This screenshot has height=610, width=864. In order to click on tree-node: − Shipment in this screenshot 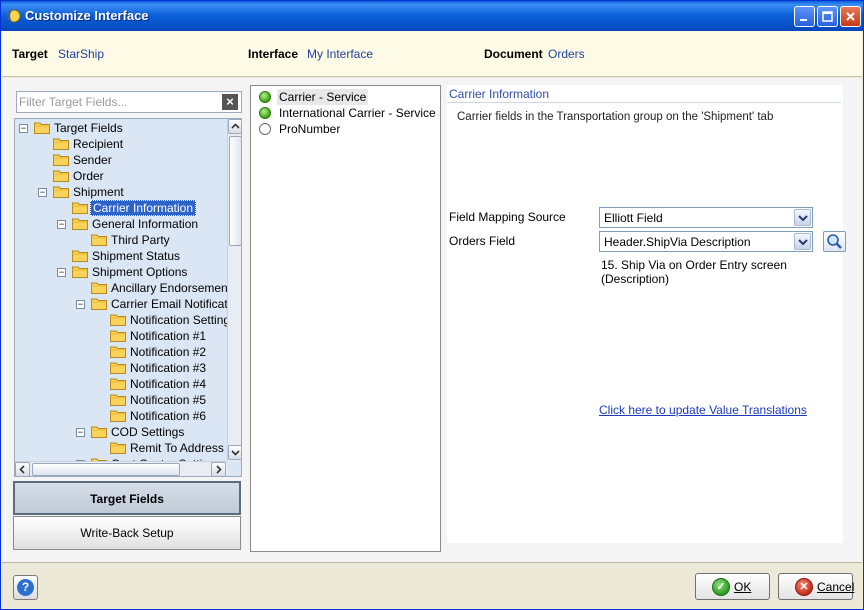, I will do `click(121, 192)`.